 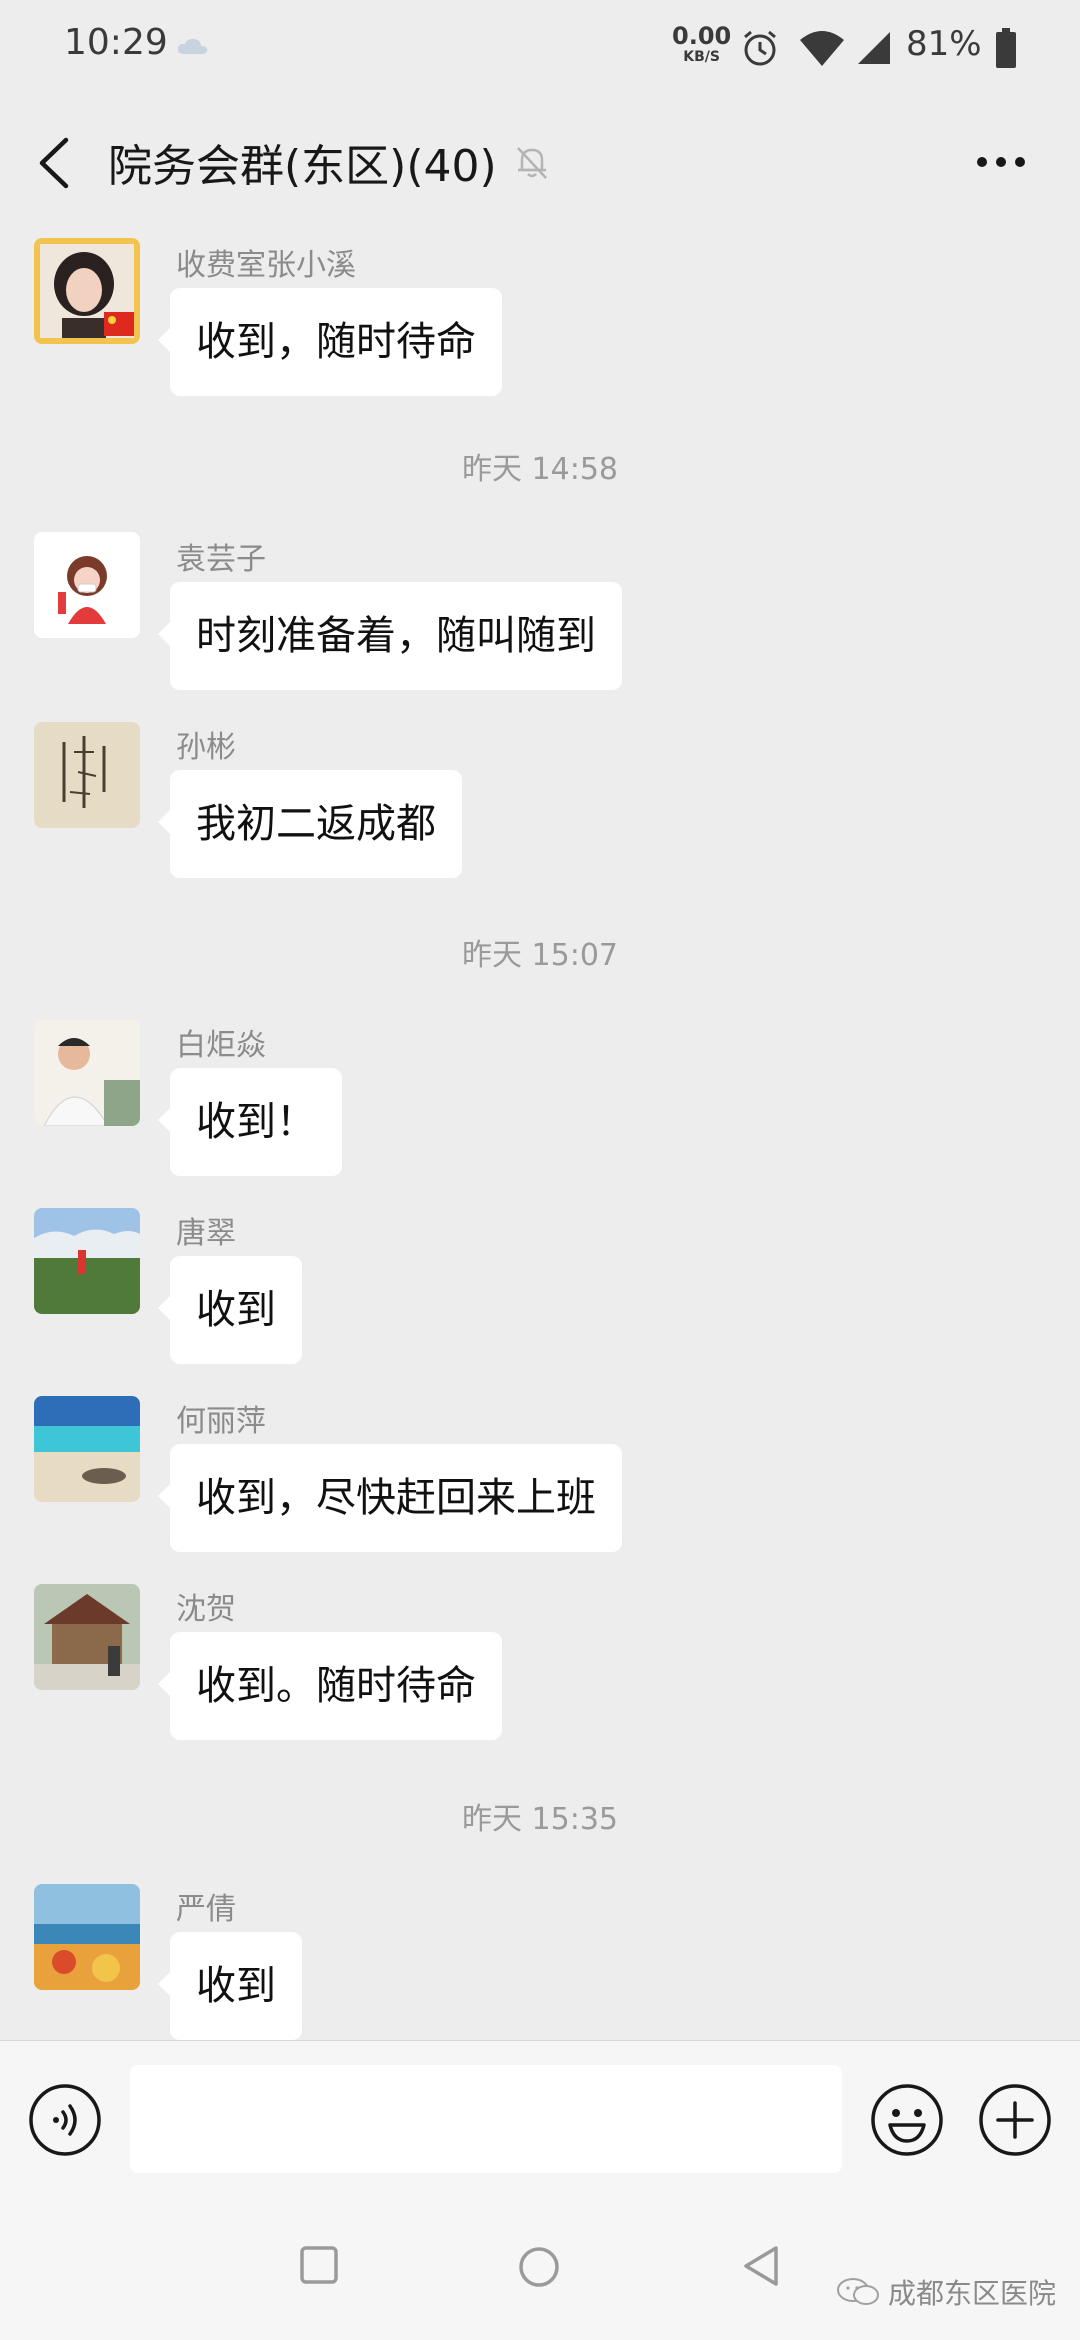 What do you see at coordinates (206, 1609) in the screenshot?
I see `sender-name: 沈贺` at bounding box center [206, 1609].